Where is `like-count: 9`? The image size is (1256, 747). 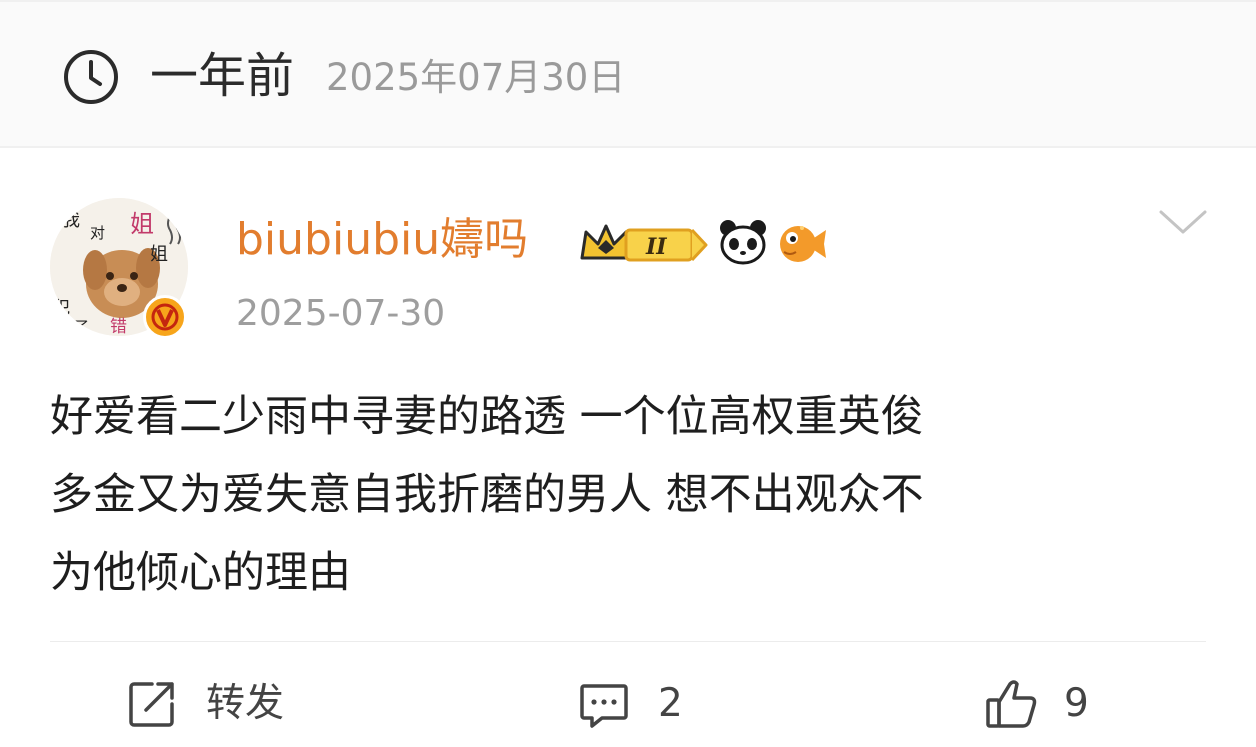
like-count: 9 is located at coordinates (1076, 703).